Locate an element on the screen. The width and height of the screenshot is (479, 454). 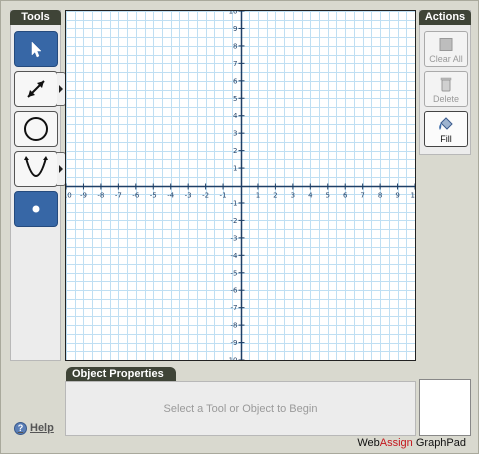
y-tick-label: 5 is located at coordinates (235, 99).